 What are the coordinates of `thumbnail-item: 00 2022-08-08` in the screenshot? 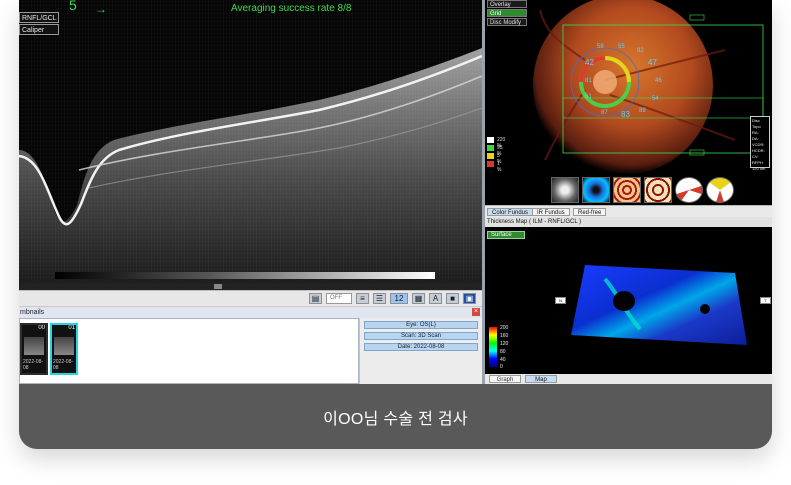 It's located at (34, 349).